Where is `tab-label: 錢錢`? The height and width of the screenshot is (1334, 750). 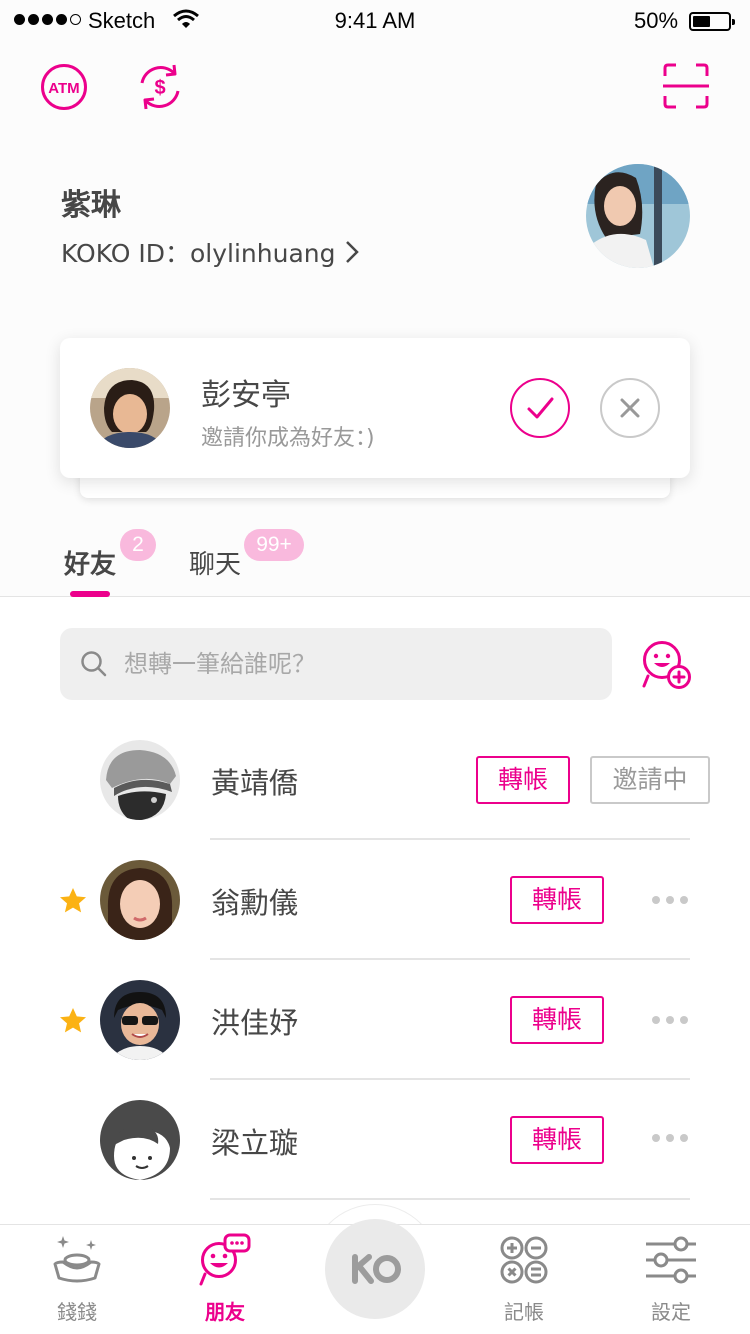
tab-label: 錢錢 is located at coordinates (77, 1312).